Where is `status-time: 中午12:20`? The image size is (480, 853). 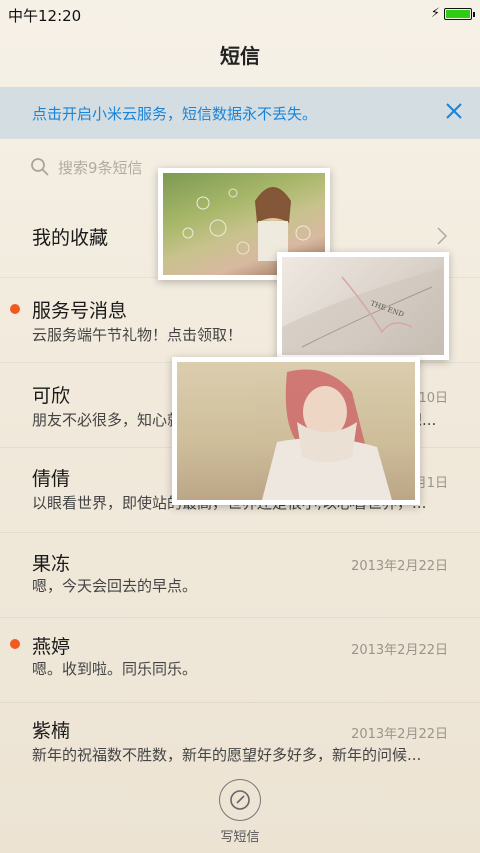
status-time: 中午12:20 is located at coordinates (45, 16).